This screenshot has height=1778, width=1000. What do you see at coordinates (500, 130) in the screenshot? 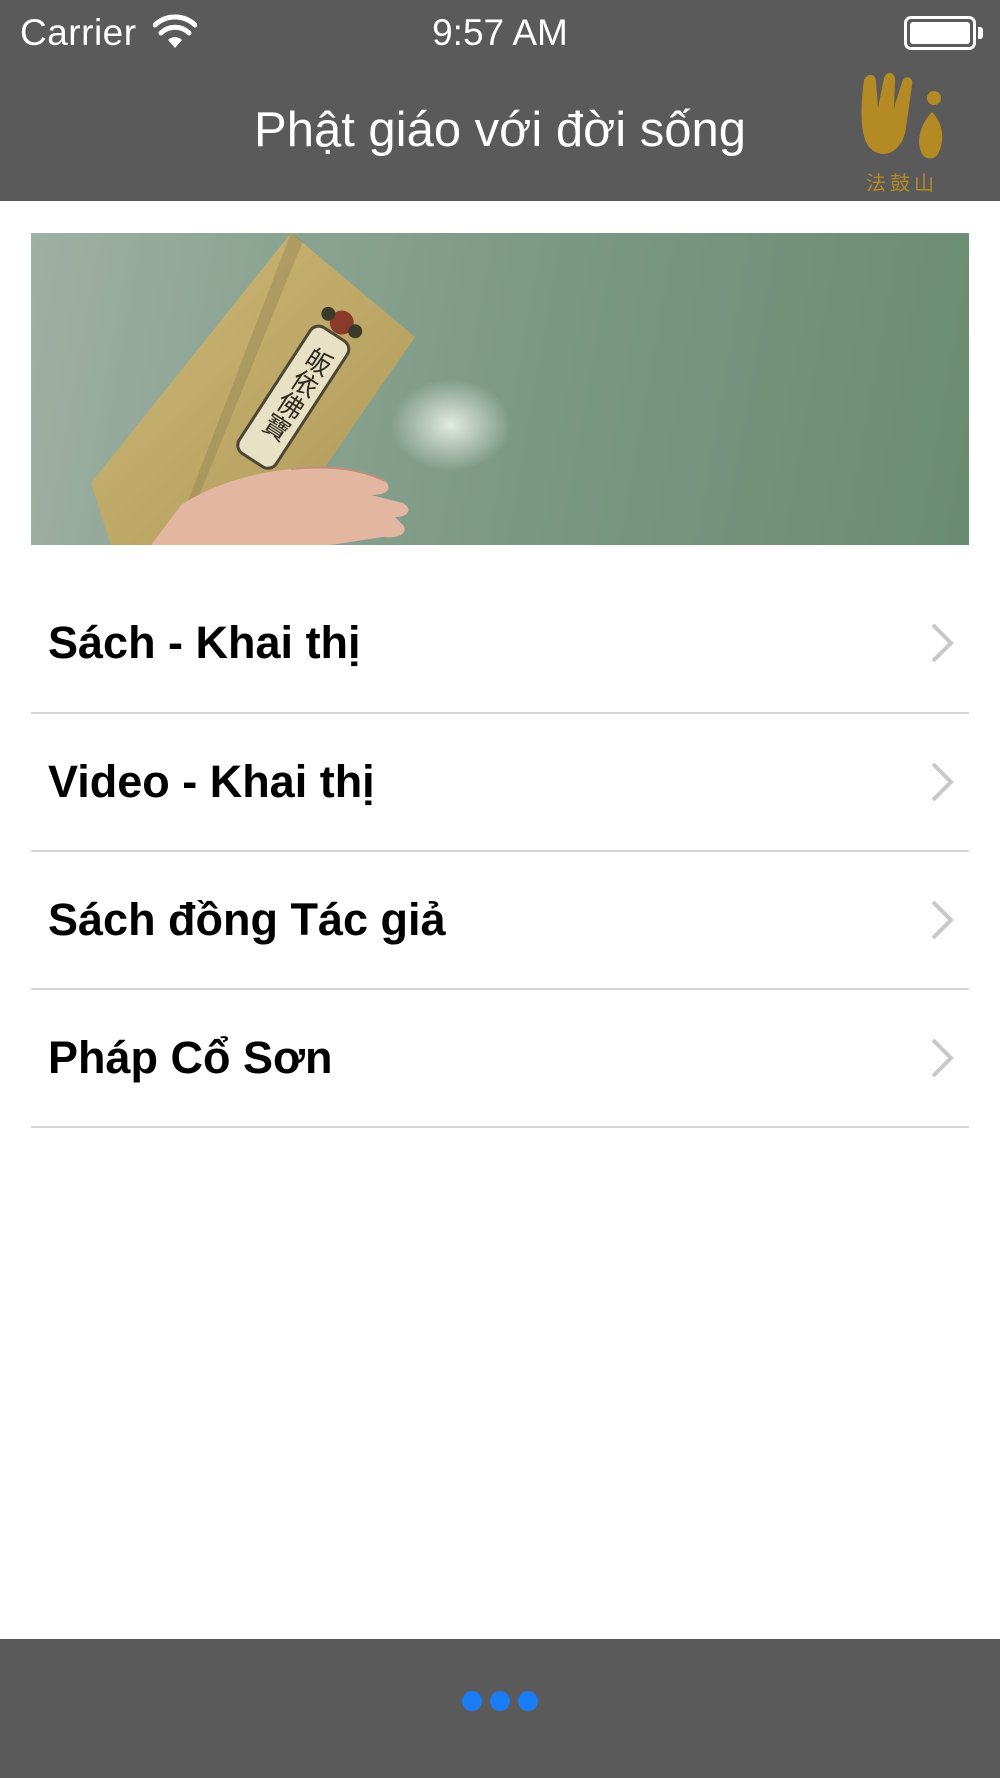
I see `page-title: Phật giáo với đời sống` at bounding box center [500, 130].